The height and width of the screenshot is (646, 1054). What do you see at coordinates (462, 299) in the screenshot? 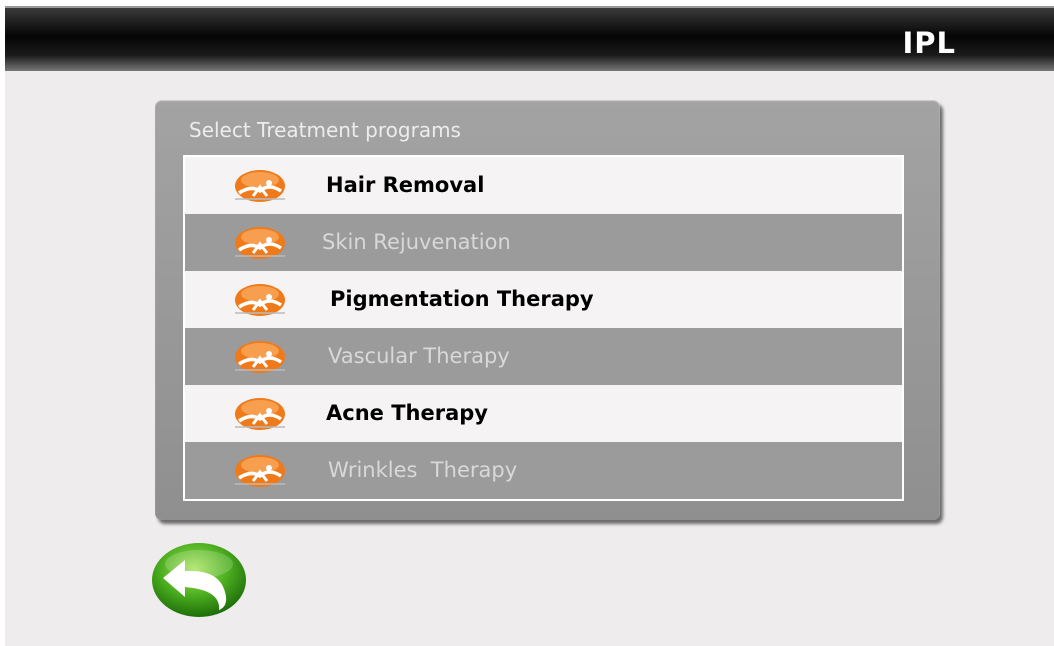
I see `program-label: Pigmentation Therapy` at bounding box center [462, 299].